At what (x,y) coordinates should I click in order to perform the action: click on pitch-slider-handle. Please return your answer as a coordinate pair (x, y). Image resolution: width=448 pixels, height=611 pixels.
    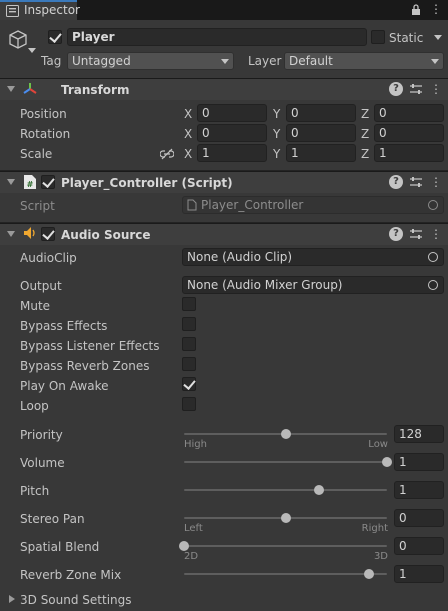
    Looking at the image, I should click on (319, 490).